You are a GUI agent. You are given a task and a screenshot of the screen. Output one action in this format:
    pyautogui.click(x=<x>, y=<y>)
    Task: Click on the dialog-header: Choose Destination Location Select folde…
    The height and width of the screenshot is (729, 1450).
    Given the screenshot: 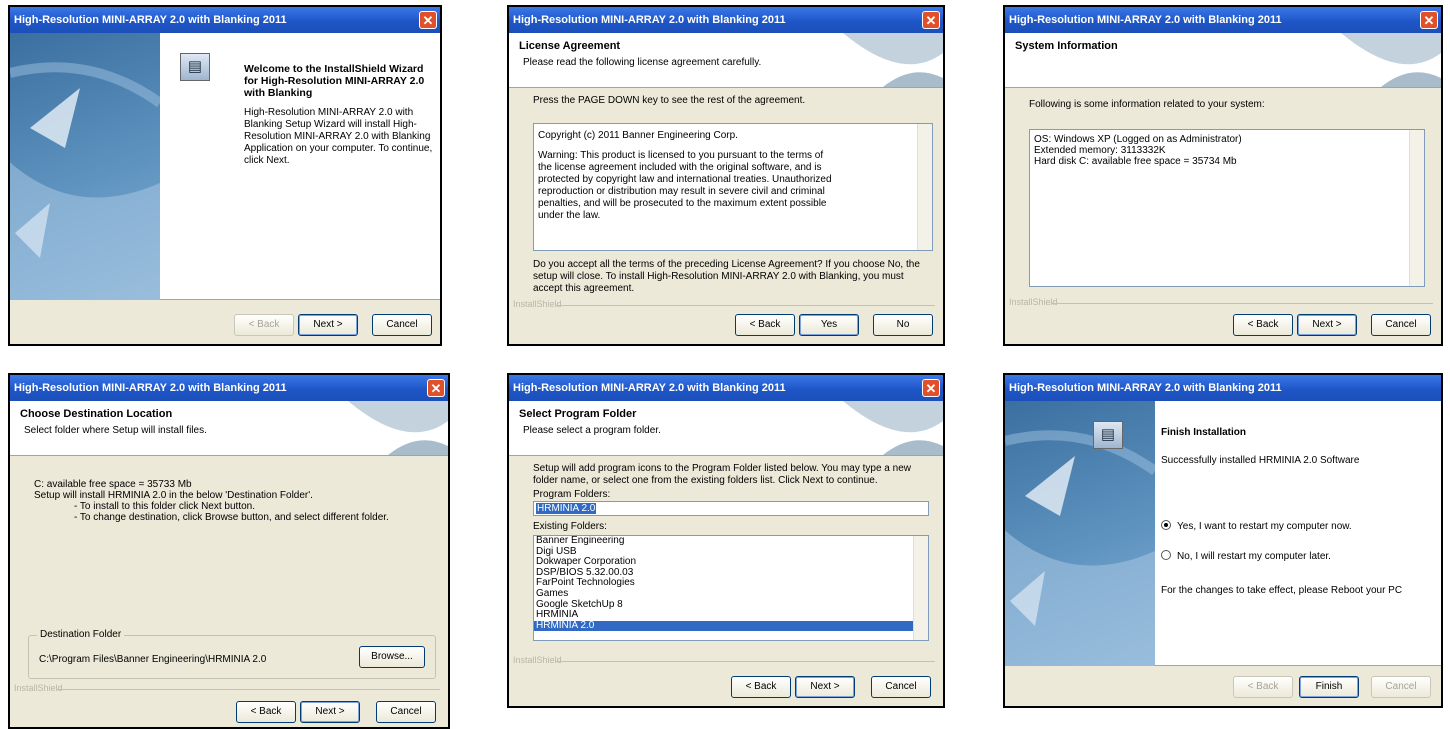 What is the action you would take?
    pyautogui.click(x=229, y=428)
    